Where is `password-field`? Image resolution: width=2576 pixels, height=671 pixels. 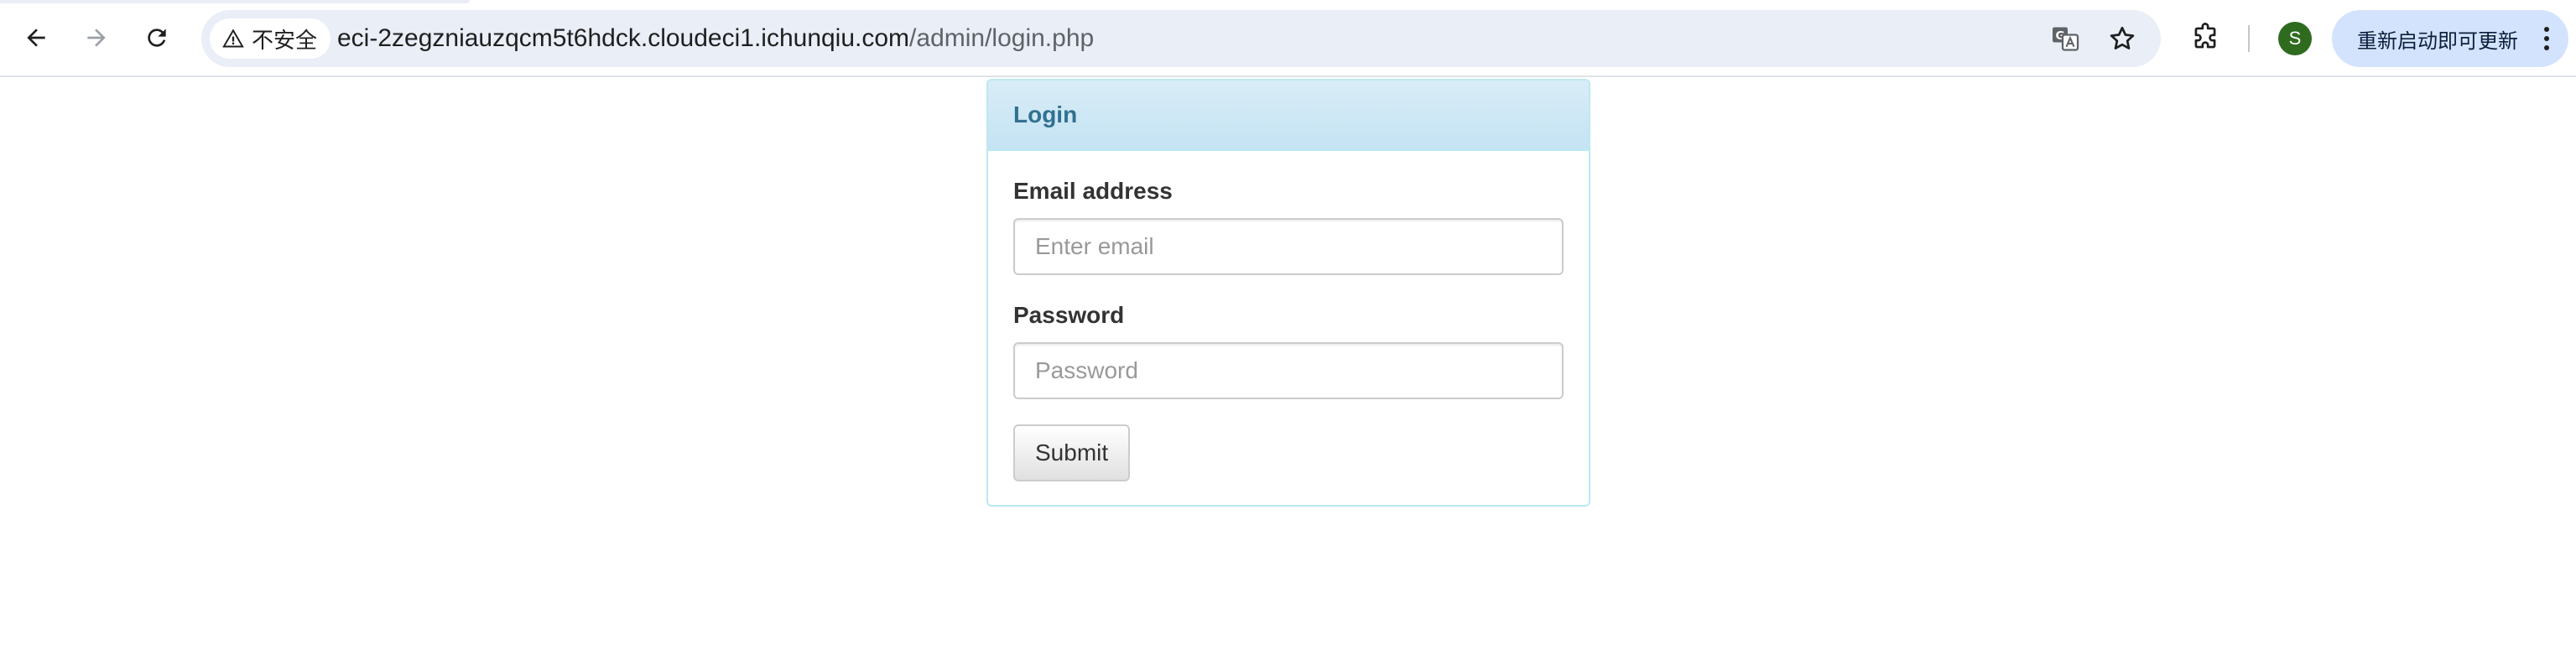
password-field is located at coordinates (1288, 370).